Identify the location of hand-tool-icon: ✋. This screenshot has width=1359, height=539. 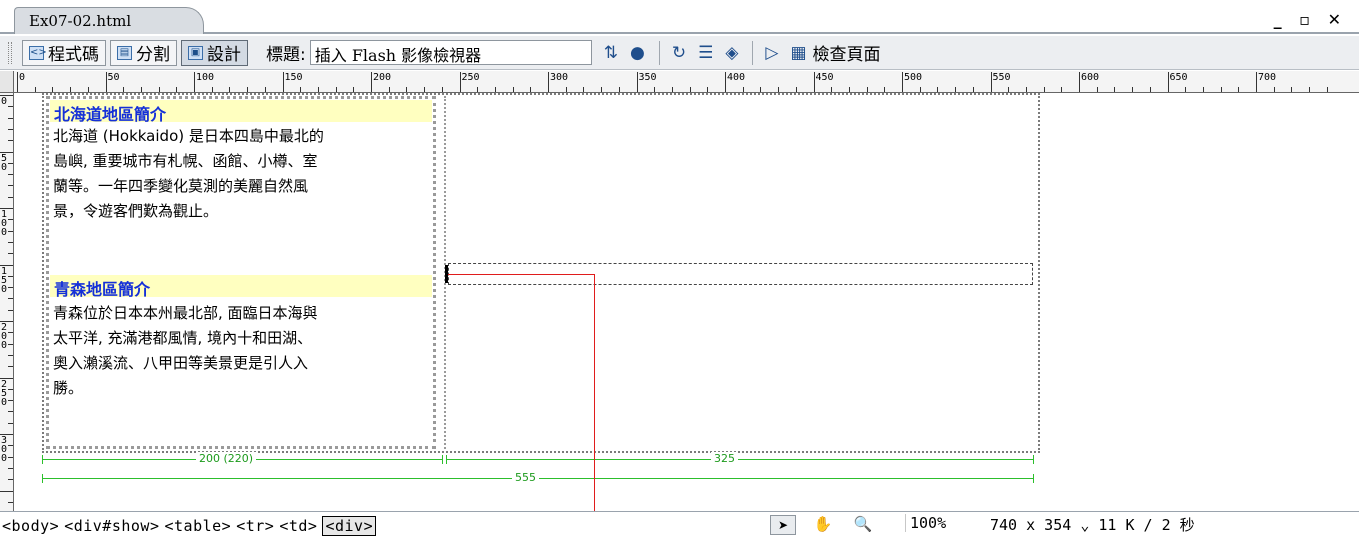
(823, 525).